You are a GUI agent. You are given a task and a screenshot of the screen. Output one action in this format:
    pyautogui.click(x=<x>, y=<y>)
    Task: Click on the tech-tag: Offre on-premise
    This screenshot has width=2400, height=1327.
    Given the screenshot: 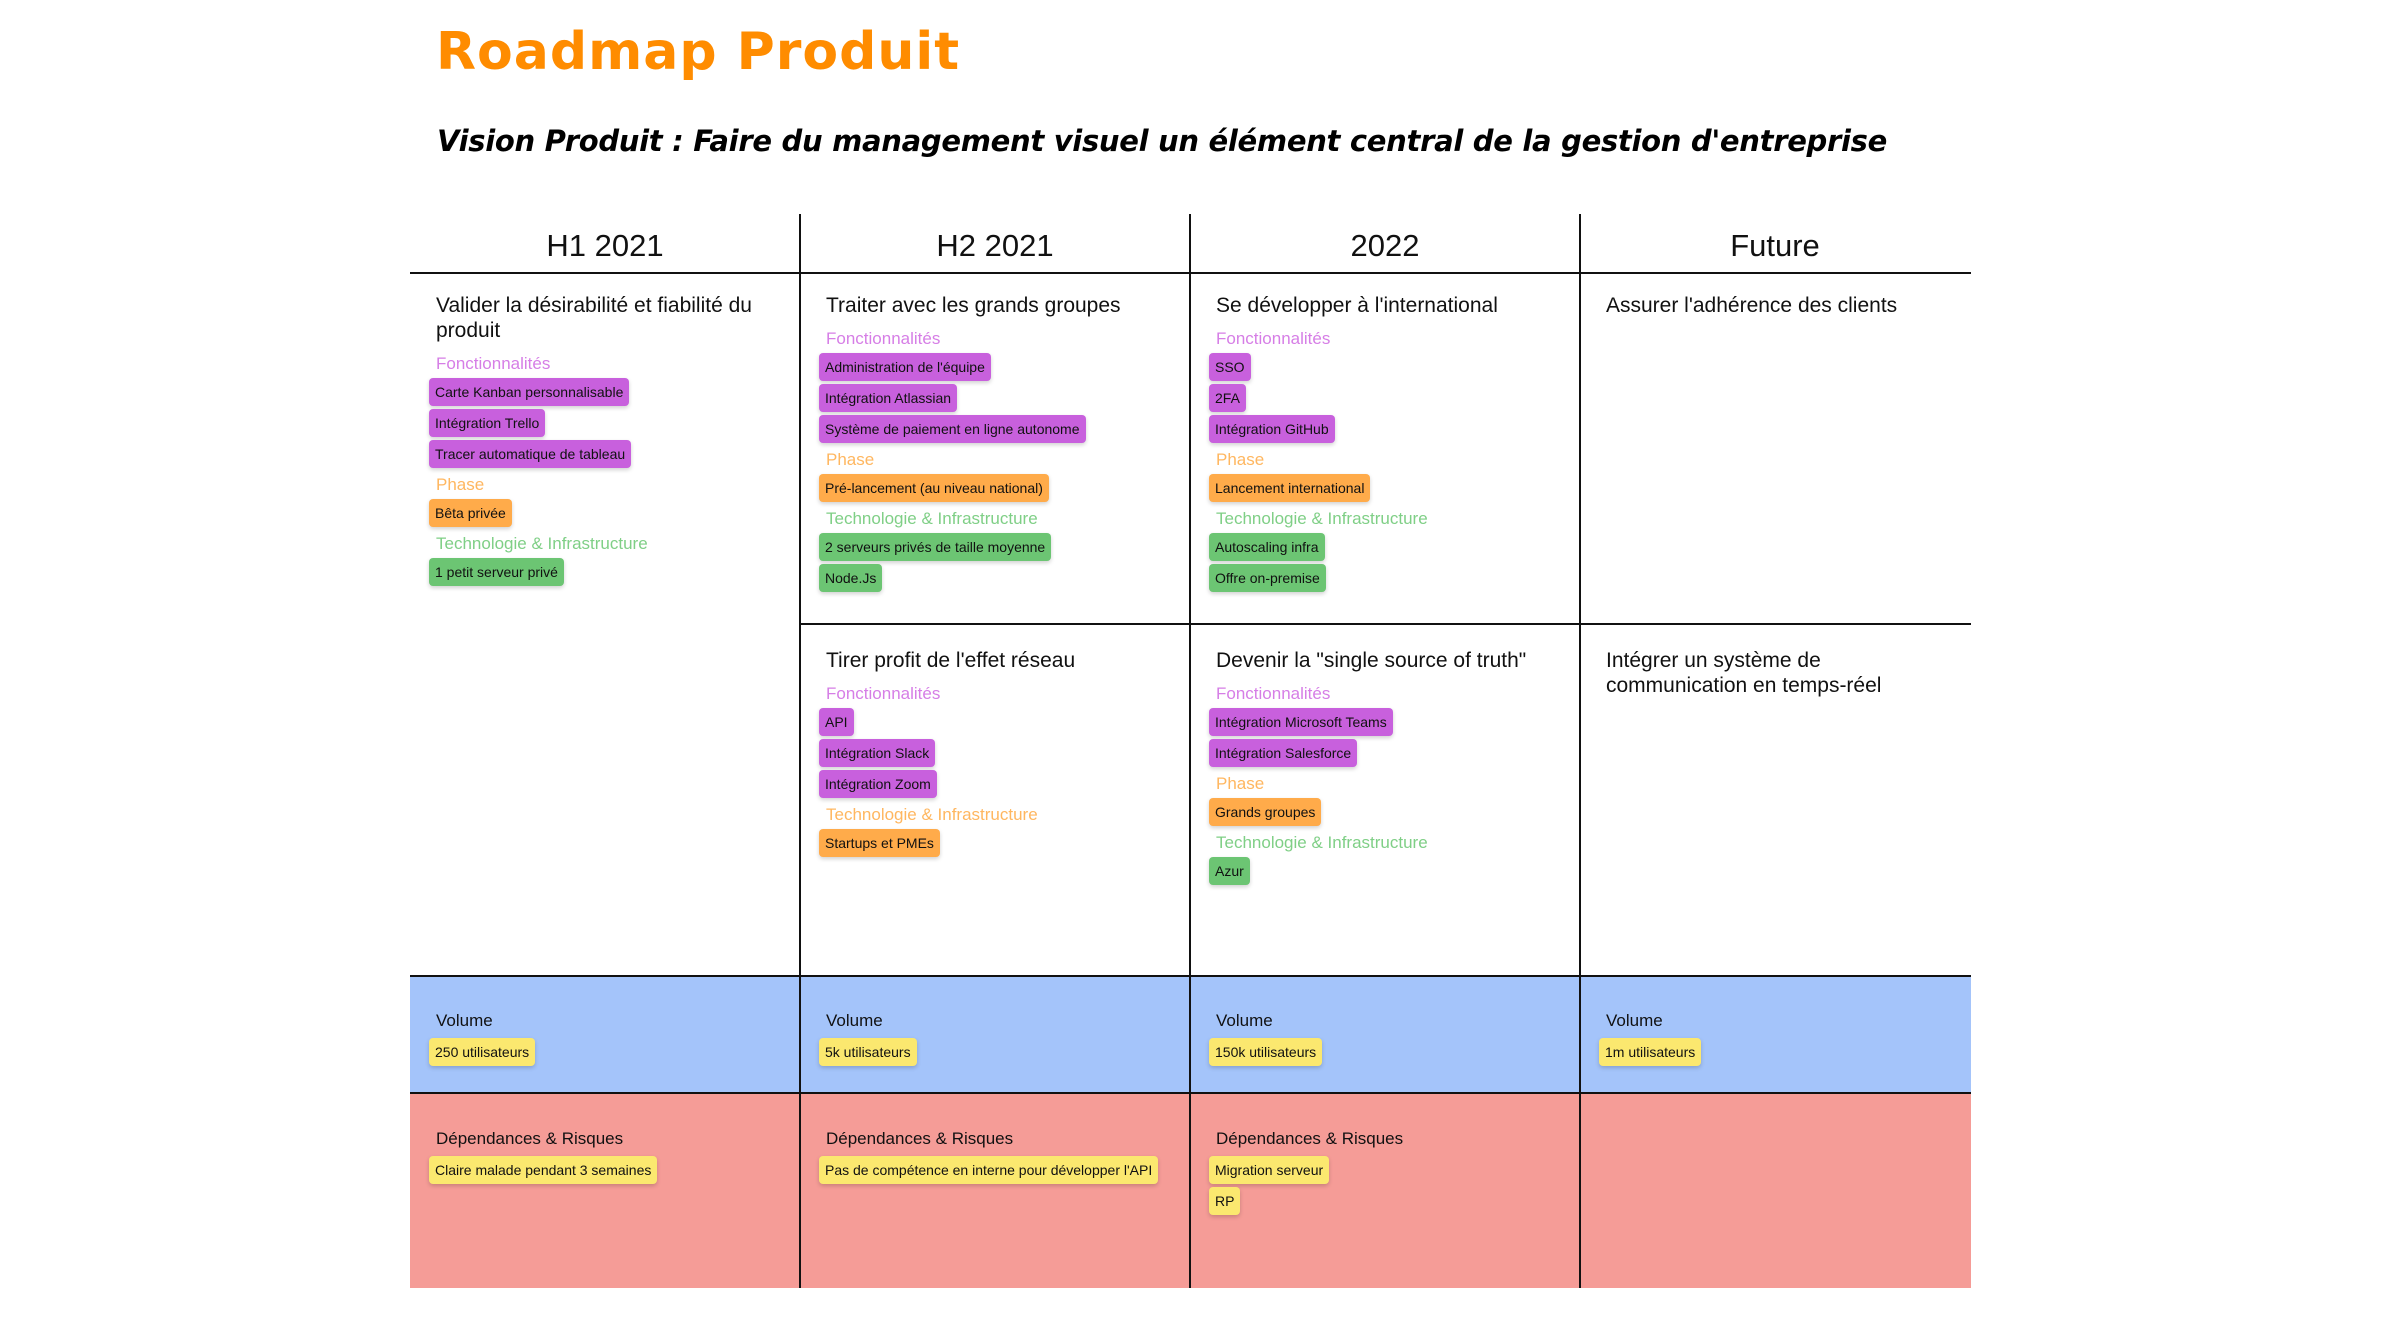 What is the action you would take?
    pyautogui.click(x=1267, y=578)
    